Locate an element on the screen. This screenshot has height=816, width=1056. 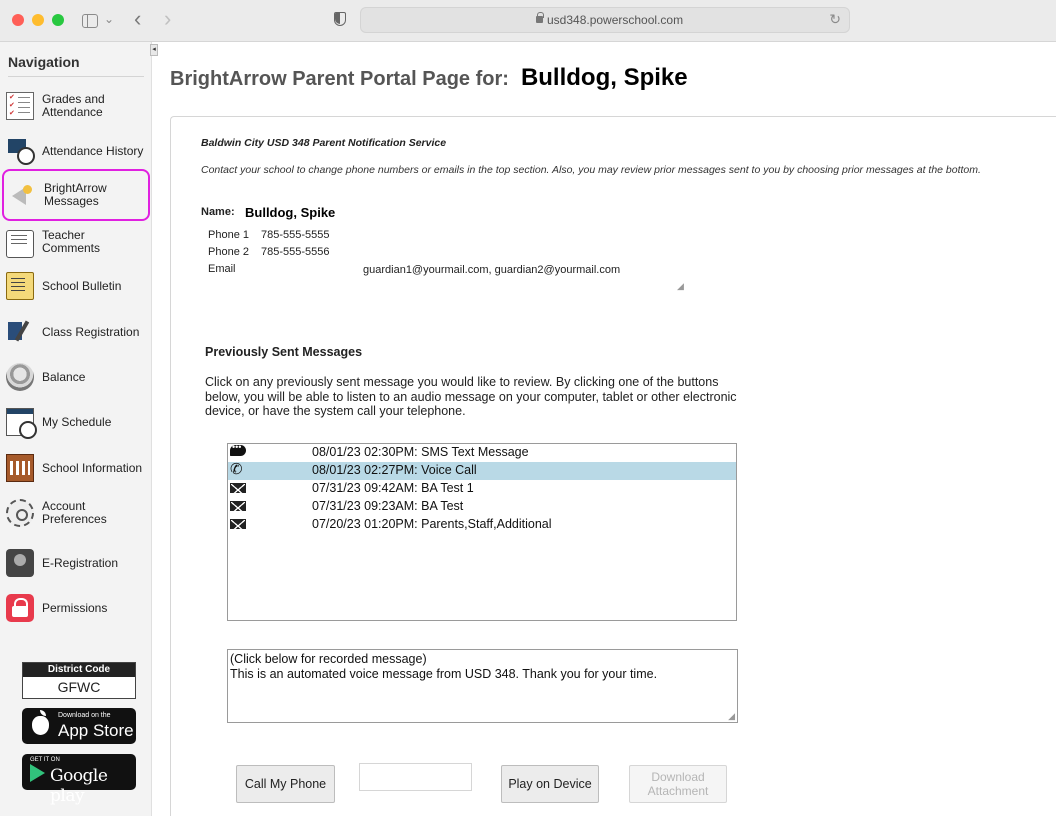
nav-item-school-bulletin: School Bulletin is located at coordinates (76, 286).